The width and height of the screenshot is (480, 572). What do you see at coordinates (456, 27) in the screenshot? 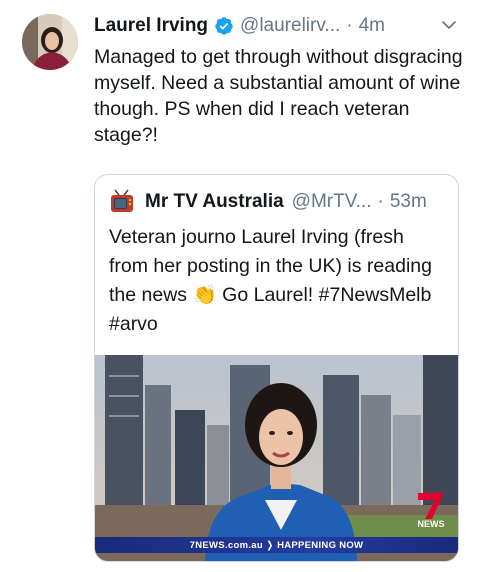
I see `chevron-down-icon` at bounding box center [456, 27].